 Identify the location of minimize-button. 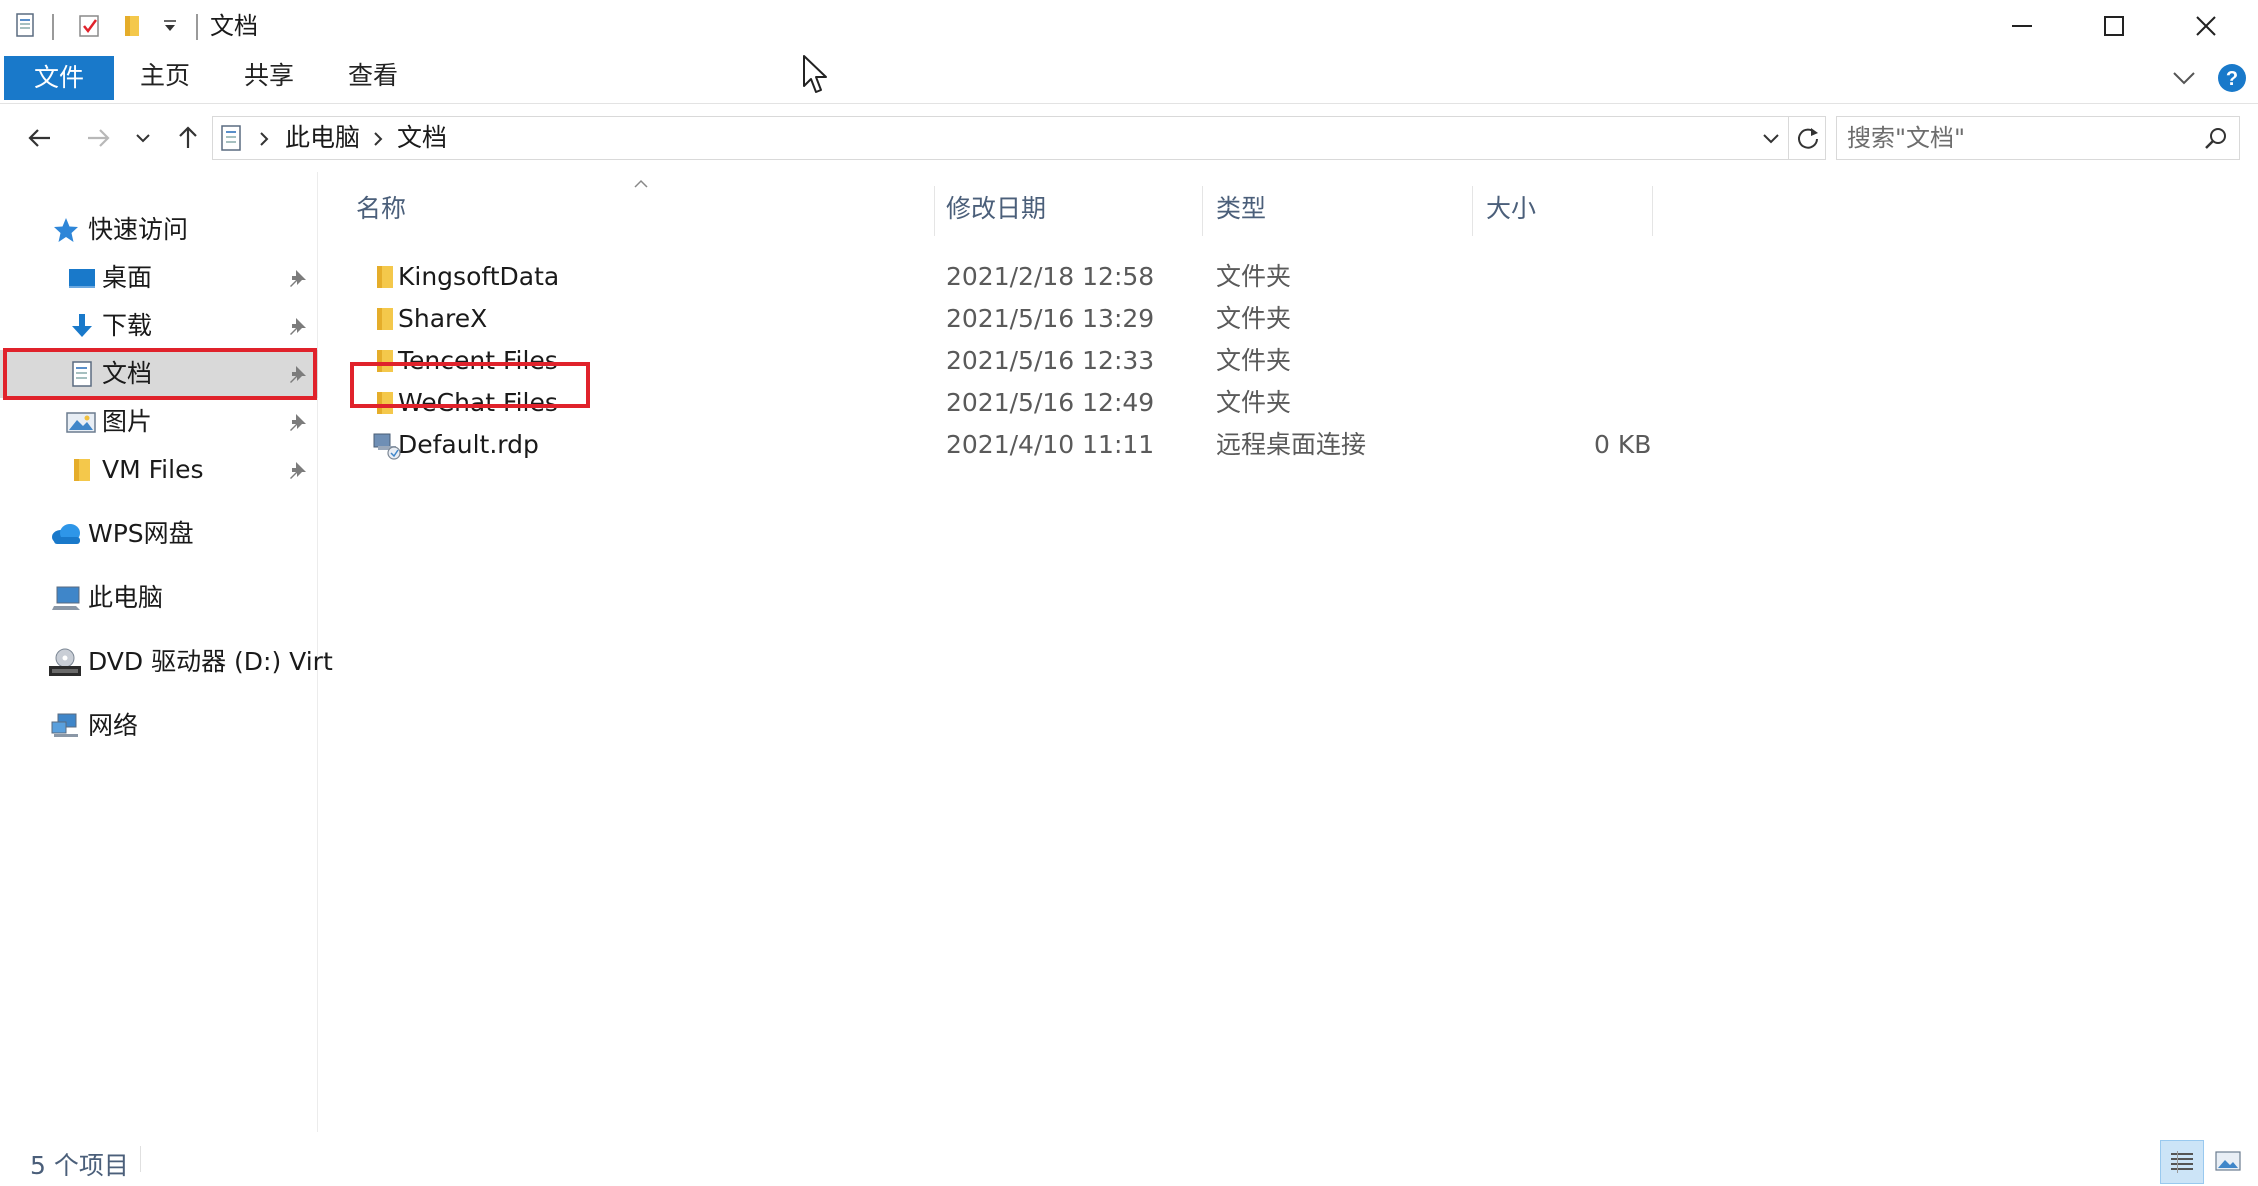
(2022, 26).